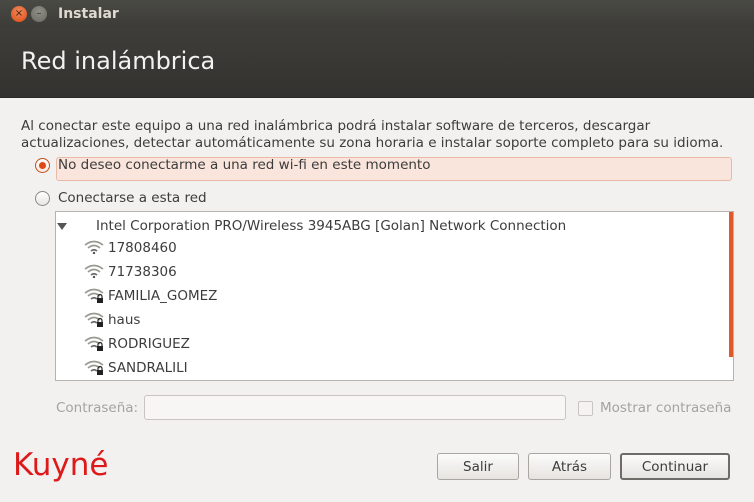 This screenshot has height=502, width=754. I want to click on network-item: 71738306, so click(130, 272).